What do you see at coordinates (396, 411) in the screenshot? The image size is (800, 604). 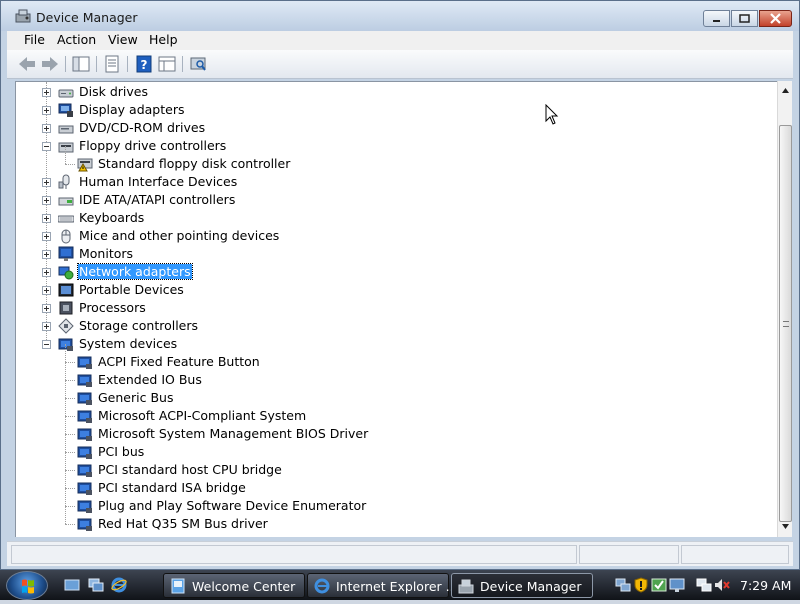 I see `tree-node: Microsoft ACPI-Compliant System` at bounding box center [396, 411].